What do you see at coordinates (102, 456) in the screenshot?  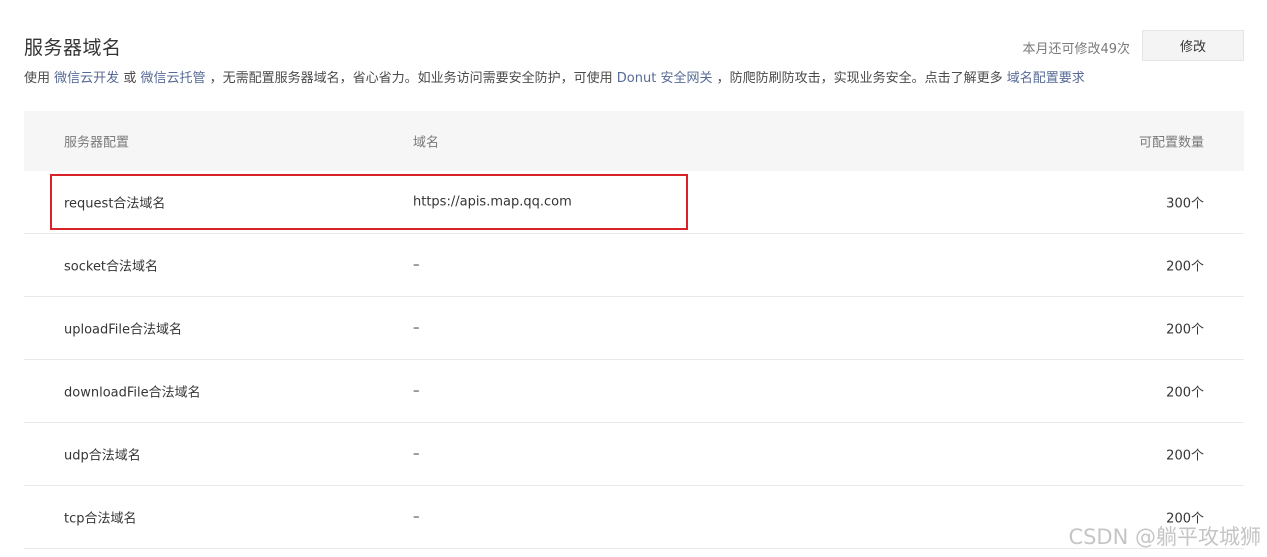 I see `row-config-name: udp合法域名` at bounding box center [102, 456].